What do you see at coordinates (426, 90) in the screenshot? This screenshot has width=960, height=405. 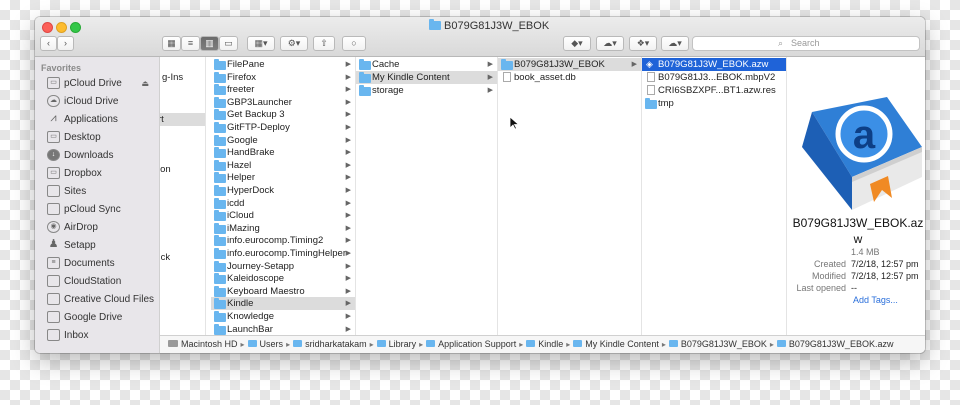 I see `list-item: storage ▶` at bounding box center [426, 90].